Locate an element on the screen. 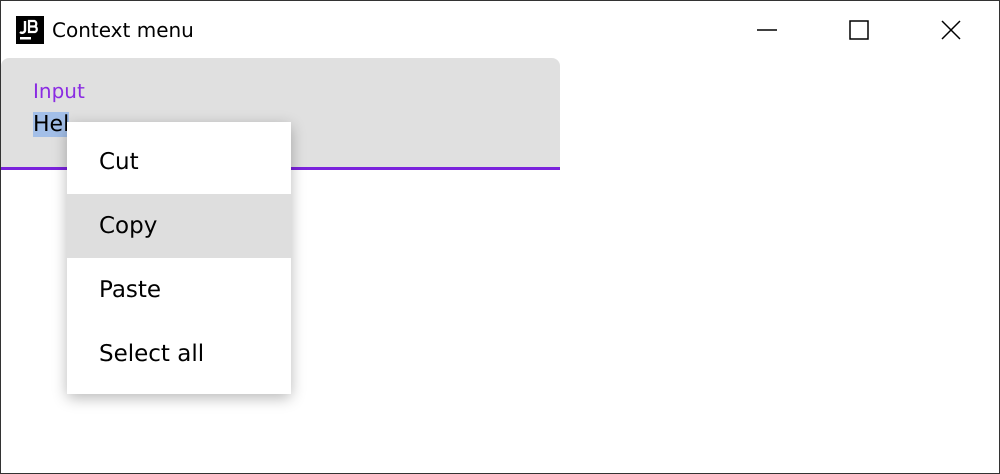 This screenshot has width=1000, height=474. window-title: Context menu is located at coordinates (123, 30).